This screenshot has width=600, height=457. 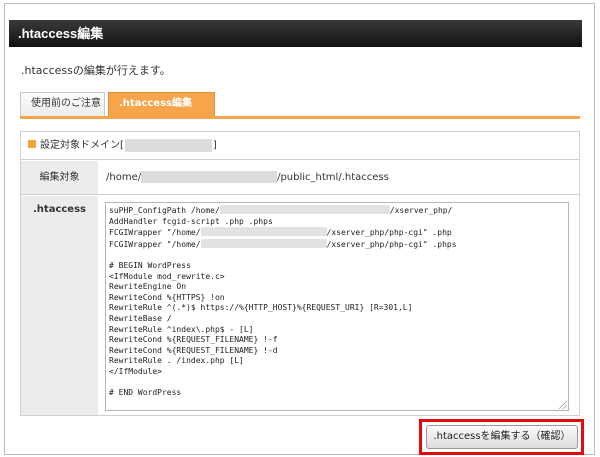 What do you see at coordinates (300, 146) in the screenshot?
I see `section-heading: 設定対象ドメイン[]` at bounding box center [300, 146].